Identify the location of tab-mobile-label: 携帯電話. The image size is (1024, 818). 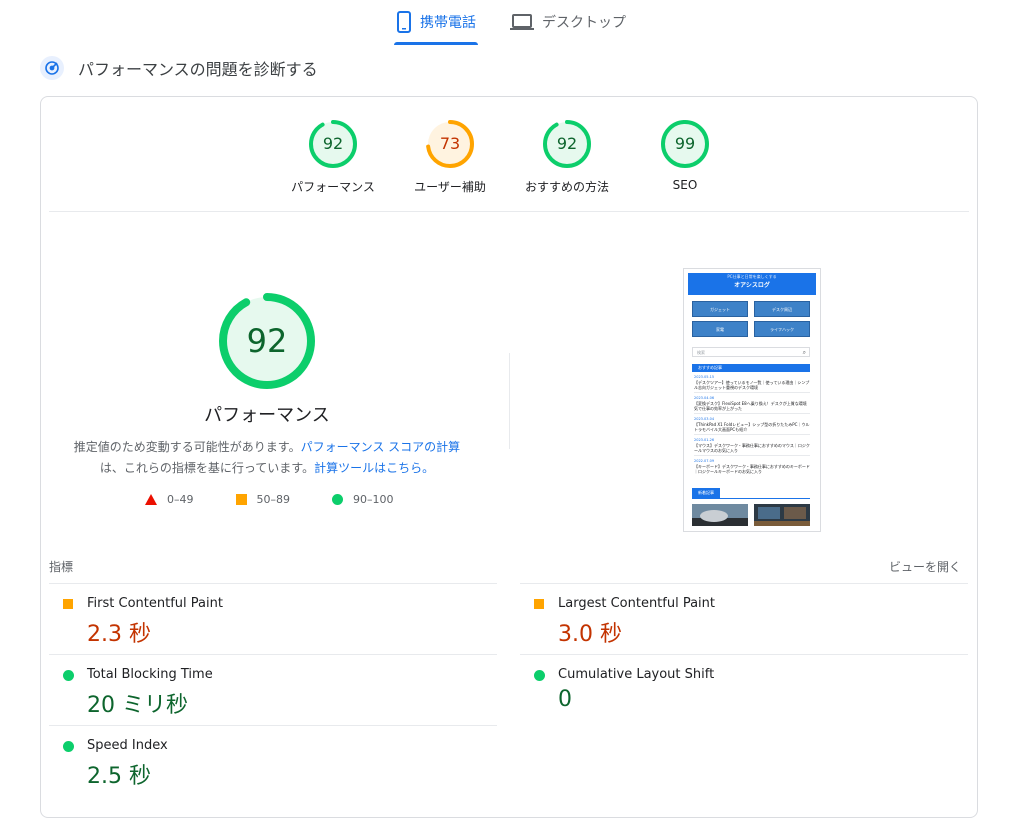
(448, 23).